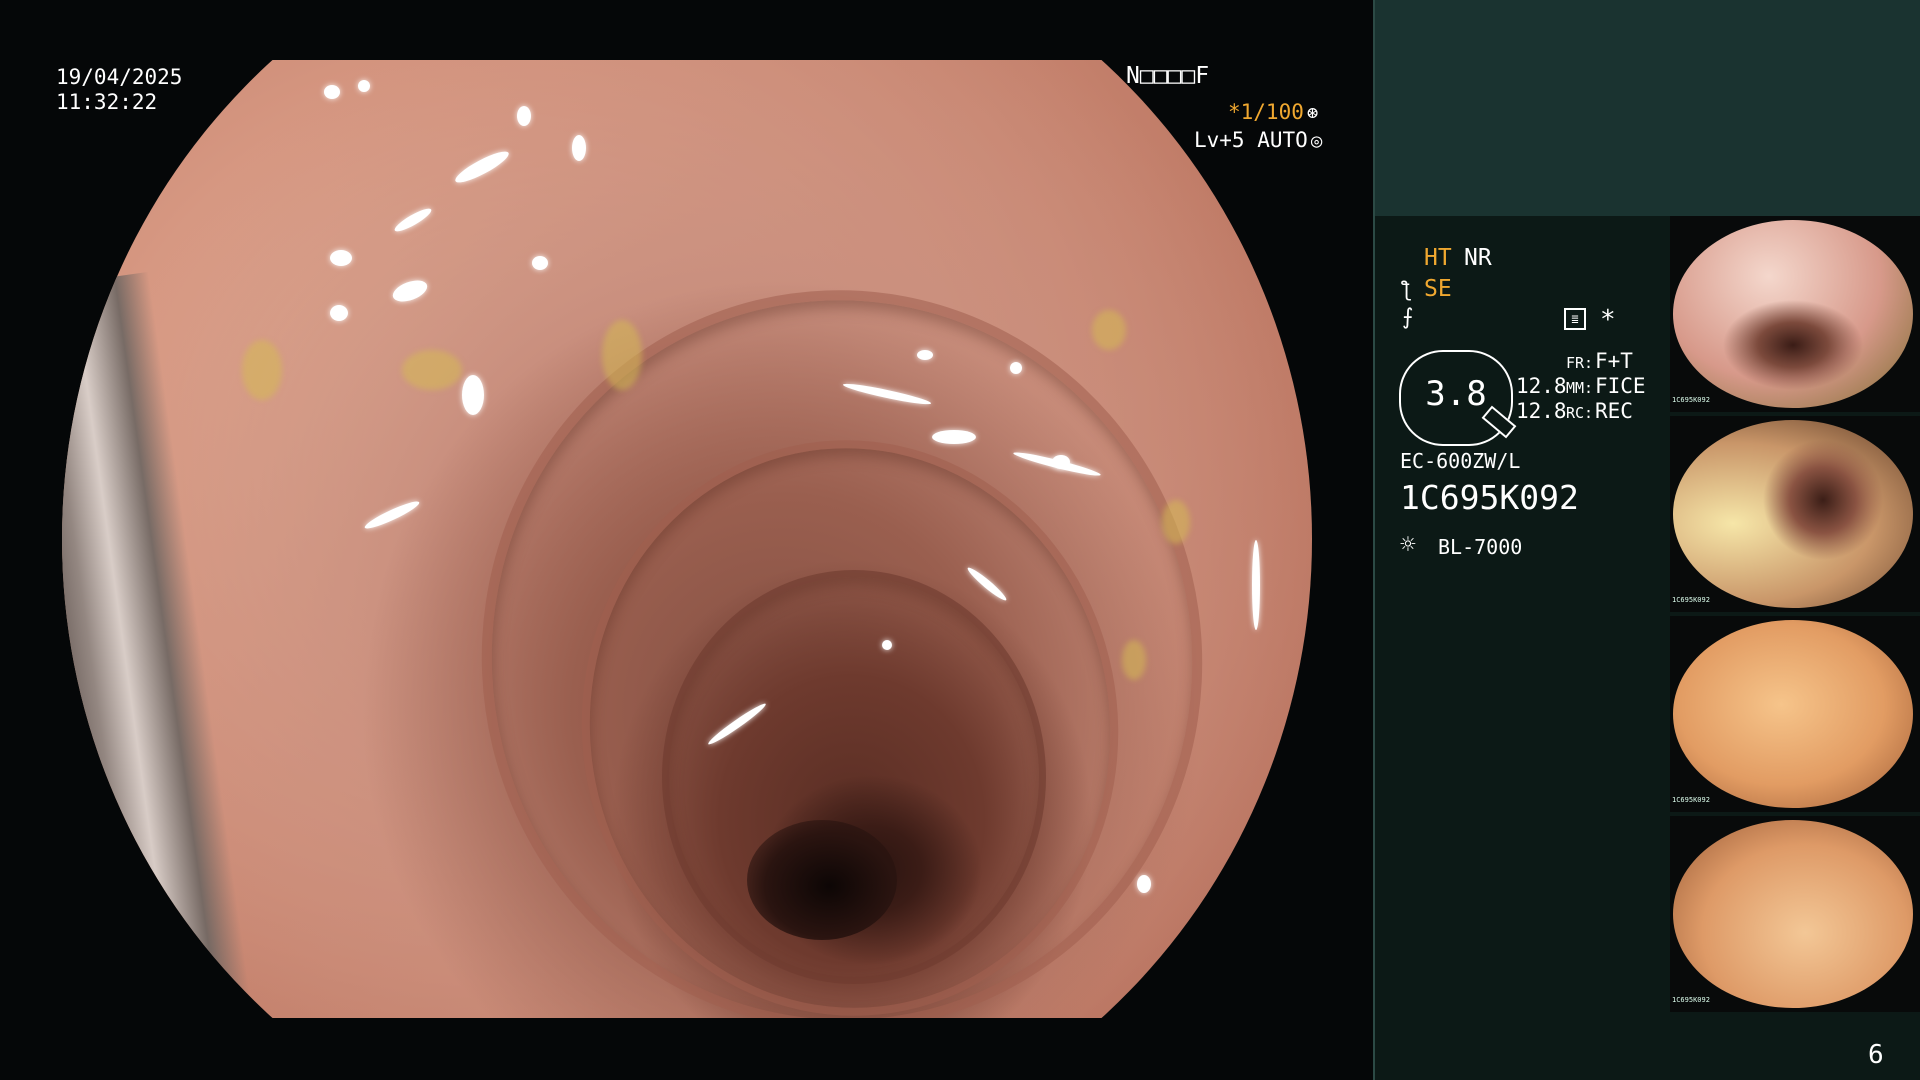 The image size is (1920, 1080). What do you see at coordinates (822, 880) in the screenshot?
I see `lumen` at bounding box center [822, 880].